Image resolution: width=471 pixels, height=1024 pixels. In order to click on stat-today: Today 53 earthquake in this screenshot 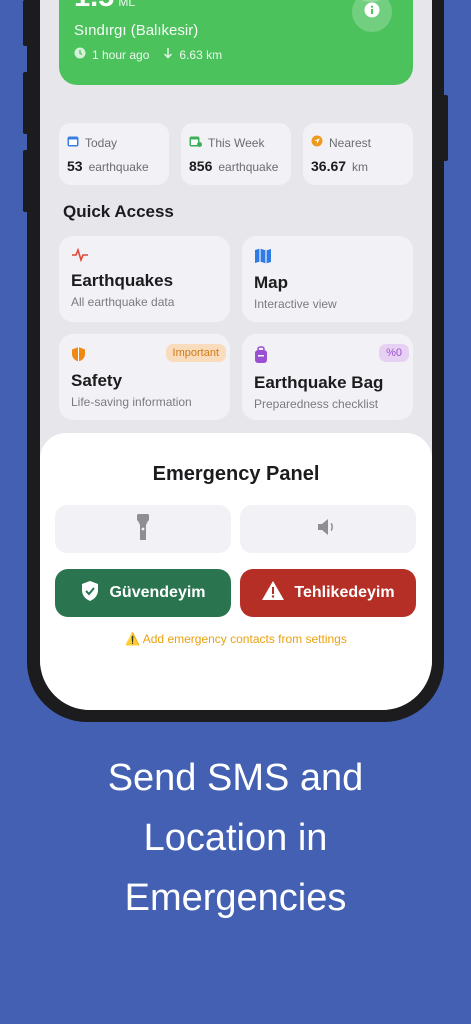, I will do `click(114, 154)`.